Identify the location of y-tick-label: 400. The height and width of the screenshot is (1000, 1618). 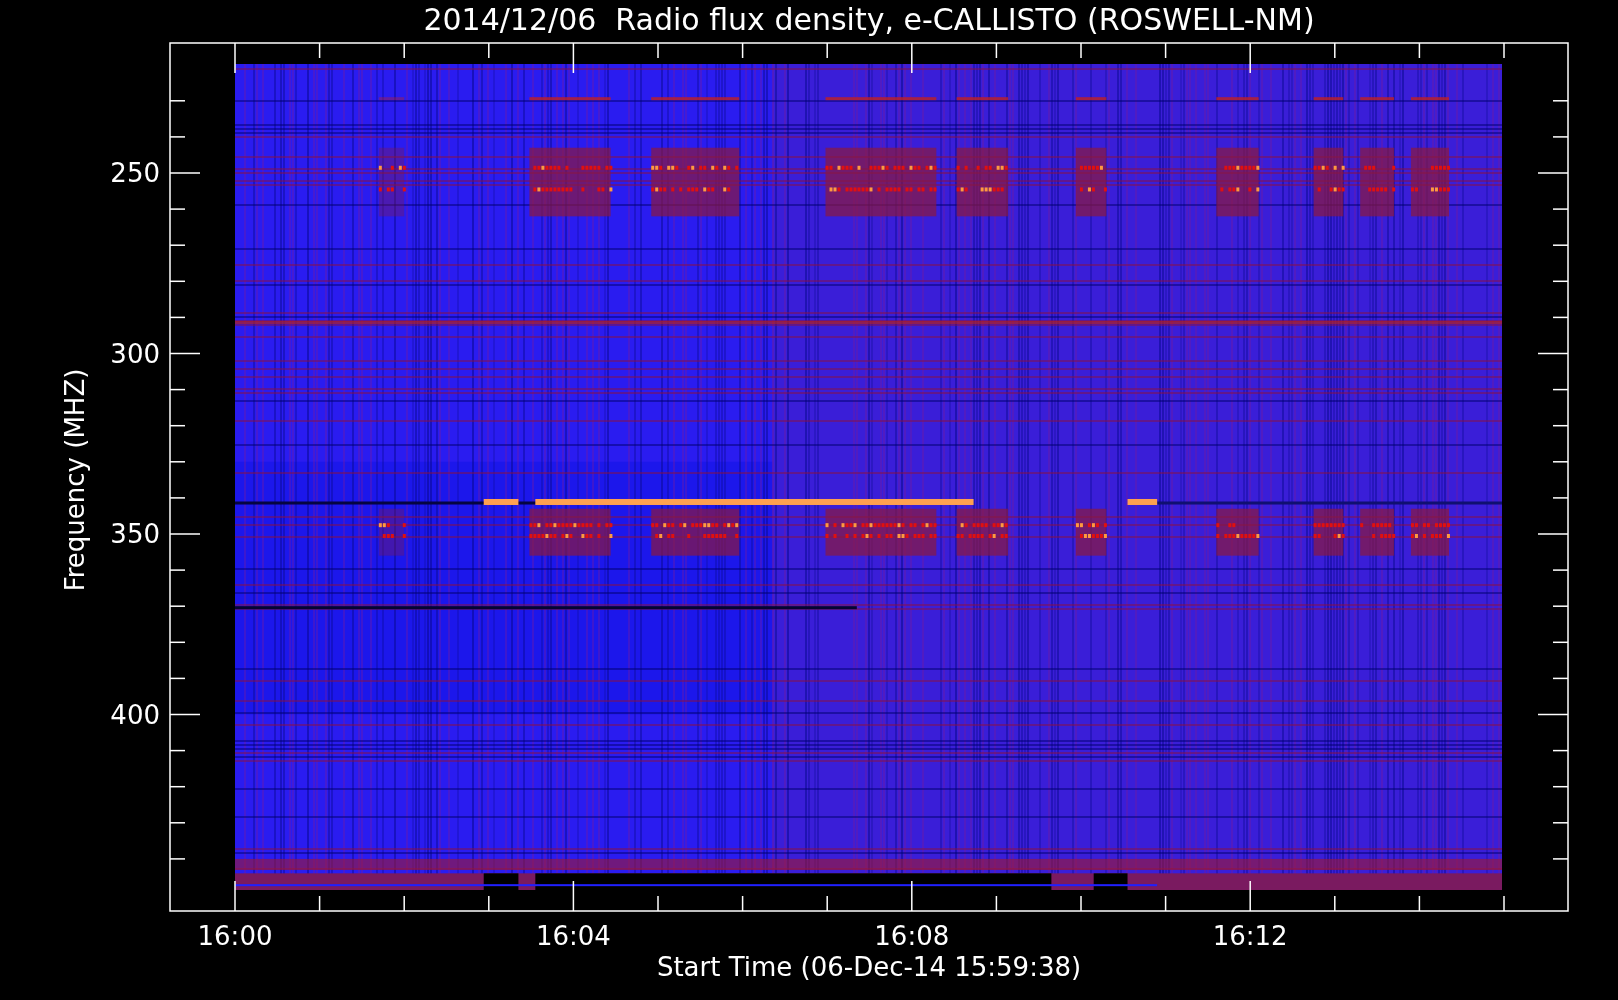
(135, 714).